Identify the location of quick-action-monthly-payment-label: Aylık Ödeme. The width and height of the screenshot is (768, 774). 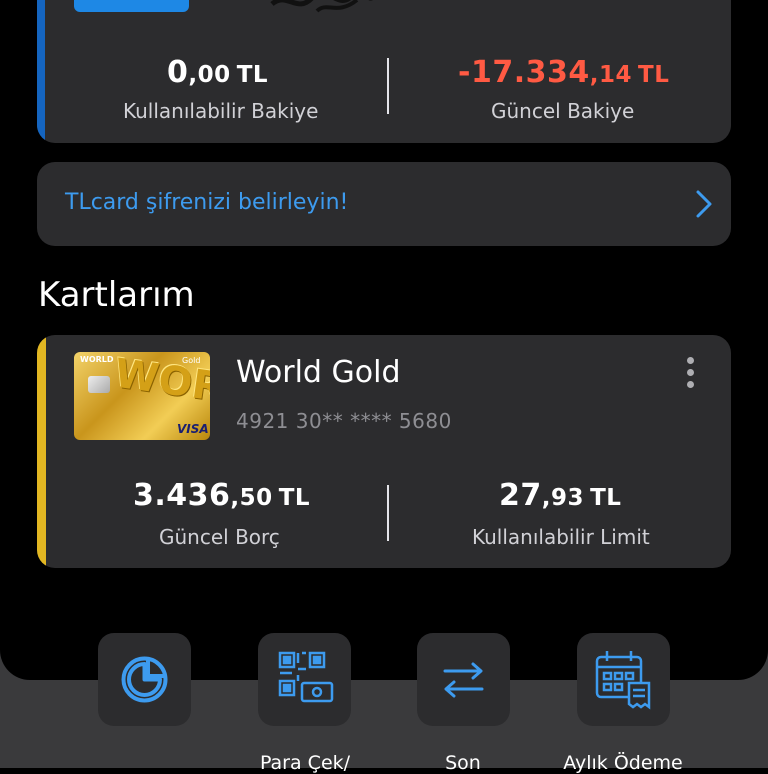
(623, 763).